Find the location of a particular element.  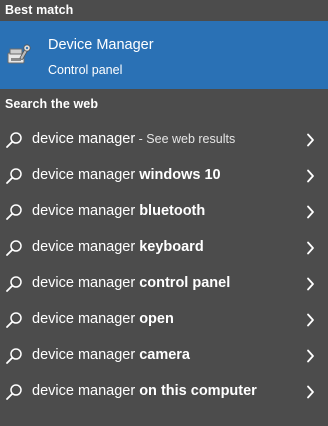

web-result-text: device manager control panel is located at coordinates (131, 283).